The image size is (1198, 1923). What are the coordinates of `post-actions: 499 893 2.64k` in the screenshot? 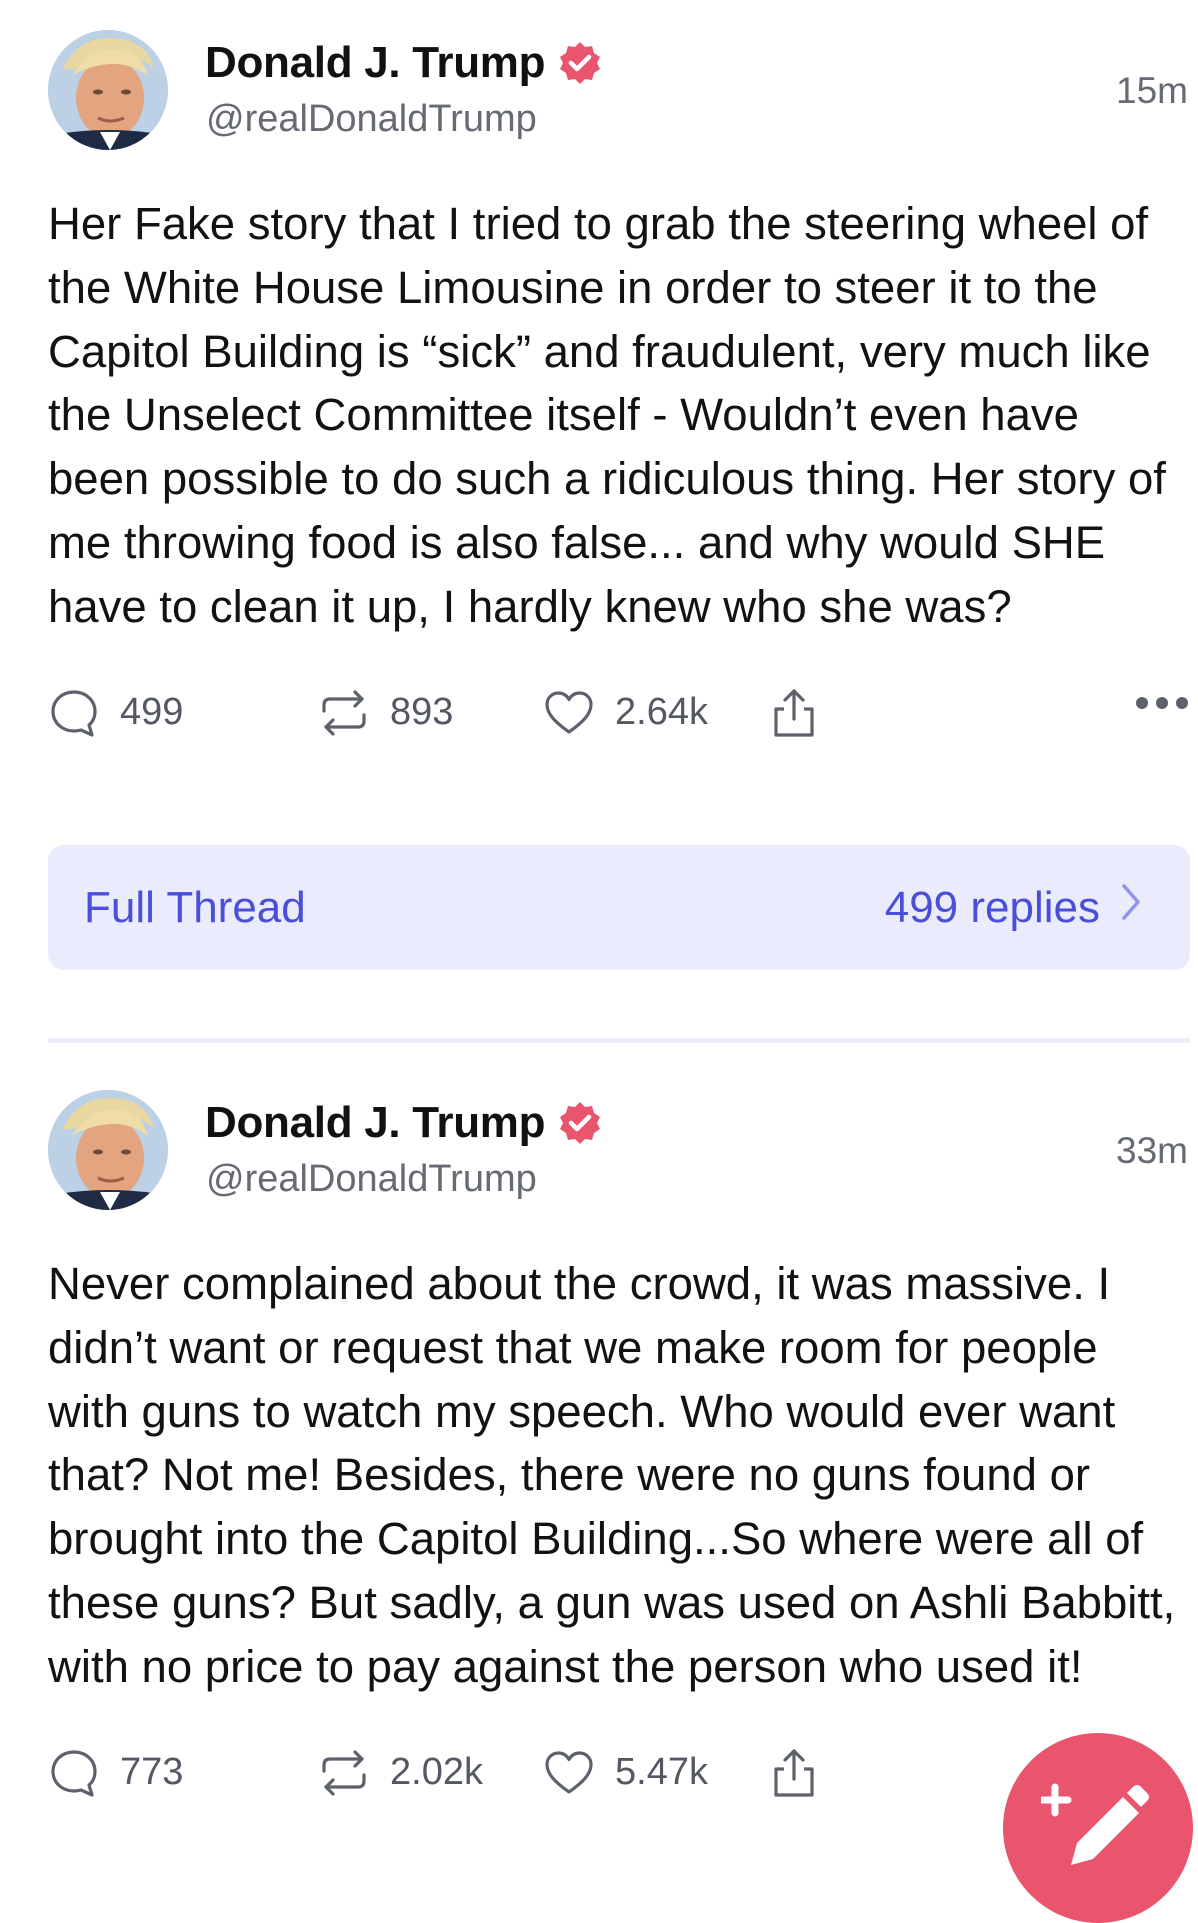 It's located at (618, 713).